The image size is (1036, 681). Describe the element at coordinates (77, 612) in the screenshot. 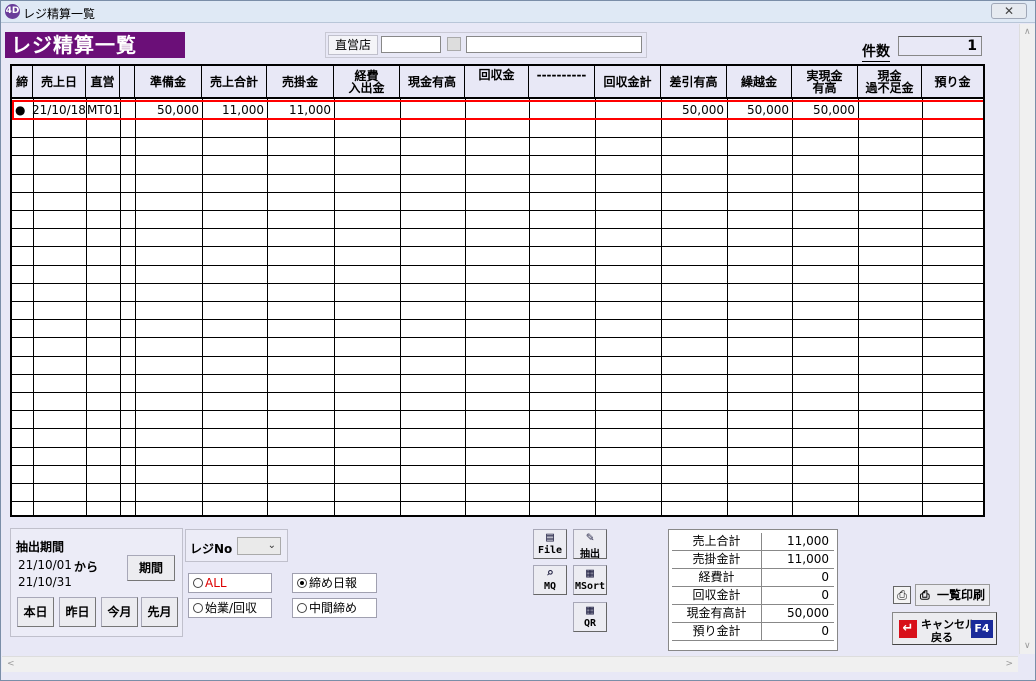

I see `yesterday-button: 昨日` at that location.